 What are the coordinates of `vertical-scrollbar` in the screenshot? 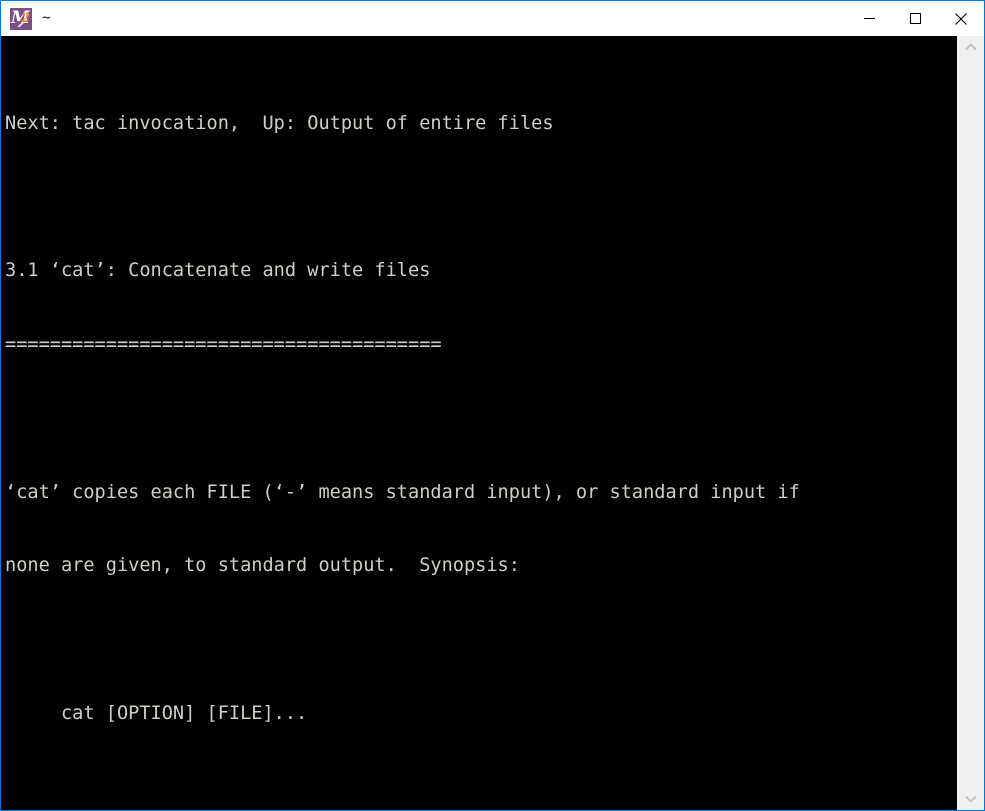 It's located at (970, 423).